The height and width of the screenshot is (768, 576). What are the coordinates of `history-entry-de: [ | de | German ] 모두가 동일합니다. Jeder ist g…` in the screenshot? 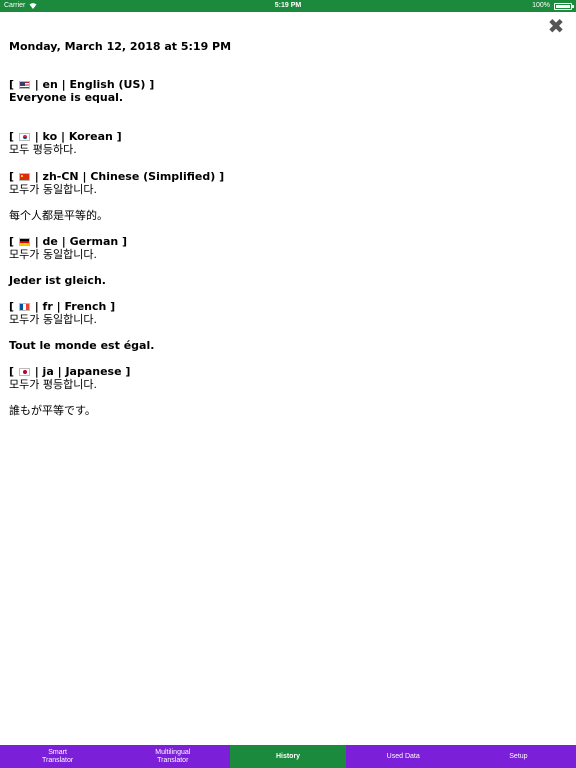 It's located at (68, 261).